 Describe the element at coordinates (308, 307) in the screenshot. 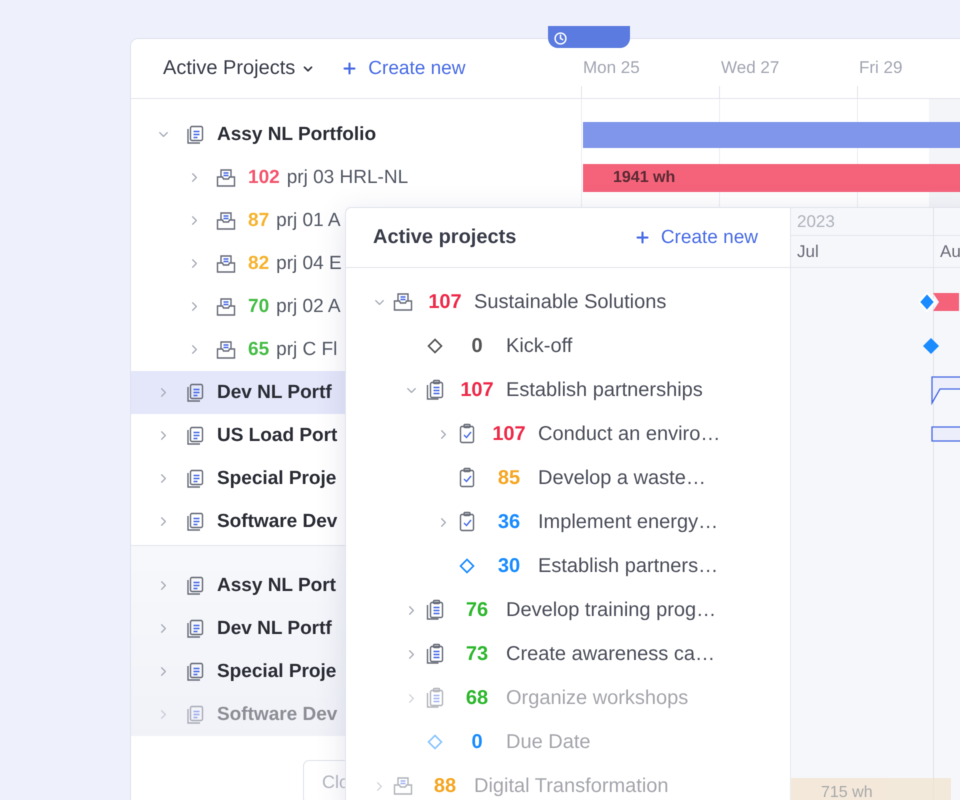

I see `item-name: prj 02 A` at that location.